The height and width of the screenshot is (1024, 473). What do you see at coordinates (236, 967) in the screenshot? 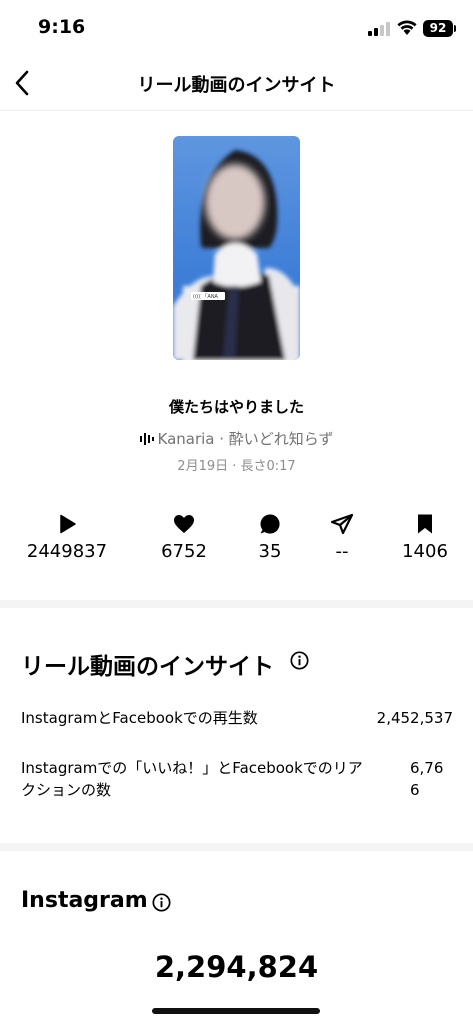
I see `instagram-total-value: 2,294,824` at bounding box center [236, 967].